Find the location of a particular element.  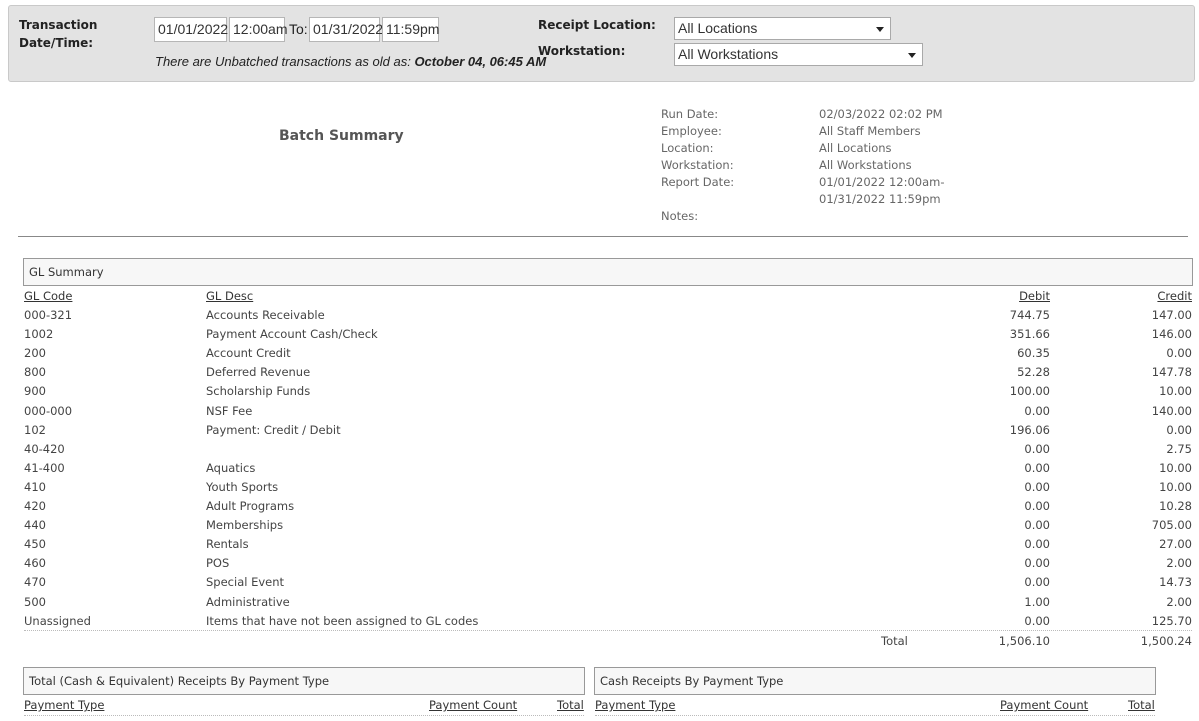

total-receipts-total-header: Total is located at coordinates (570, 705).